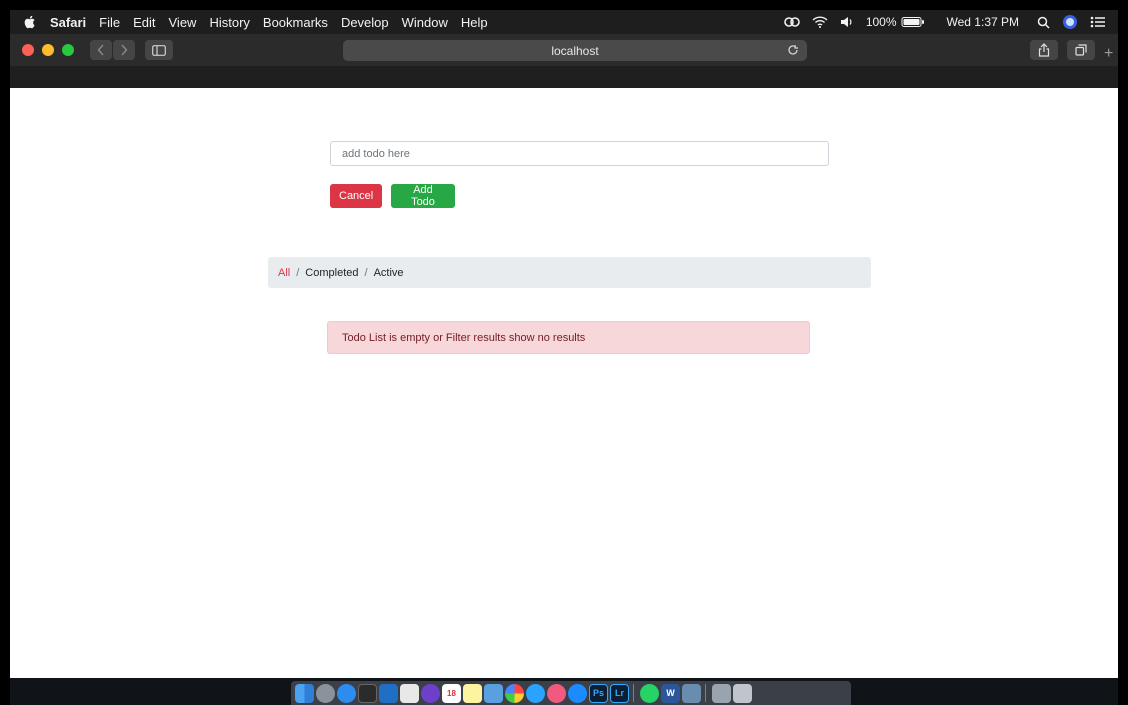 This screenshot has height=705, width=1128. I want to click on menu-develop: Develop, so click(365, 22).